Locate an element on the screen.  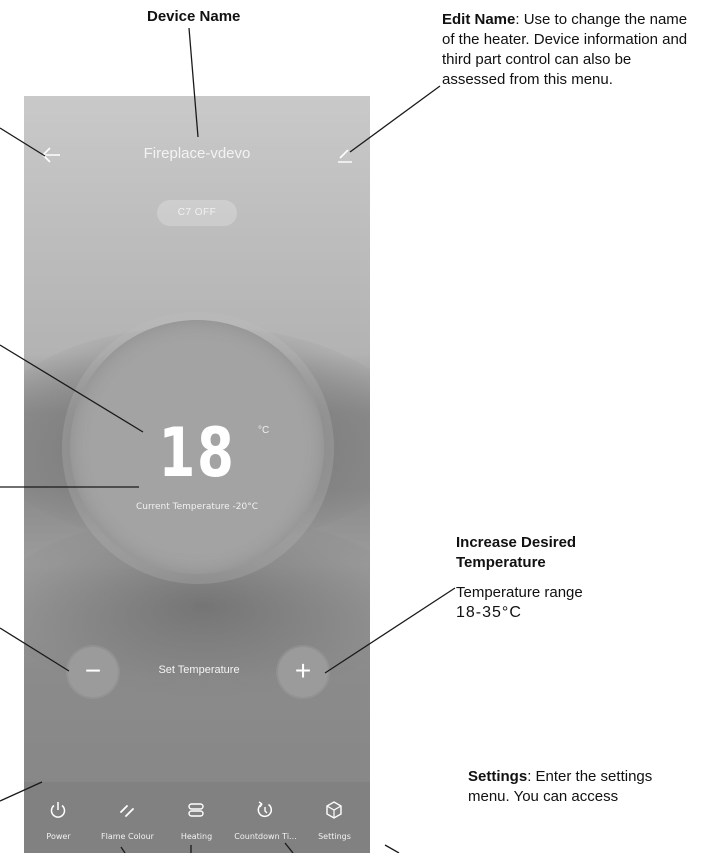
tab-label: Heating is located at coordinates (196, 836).